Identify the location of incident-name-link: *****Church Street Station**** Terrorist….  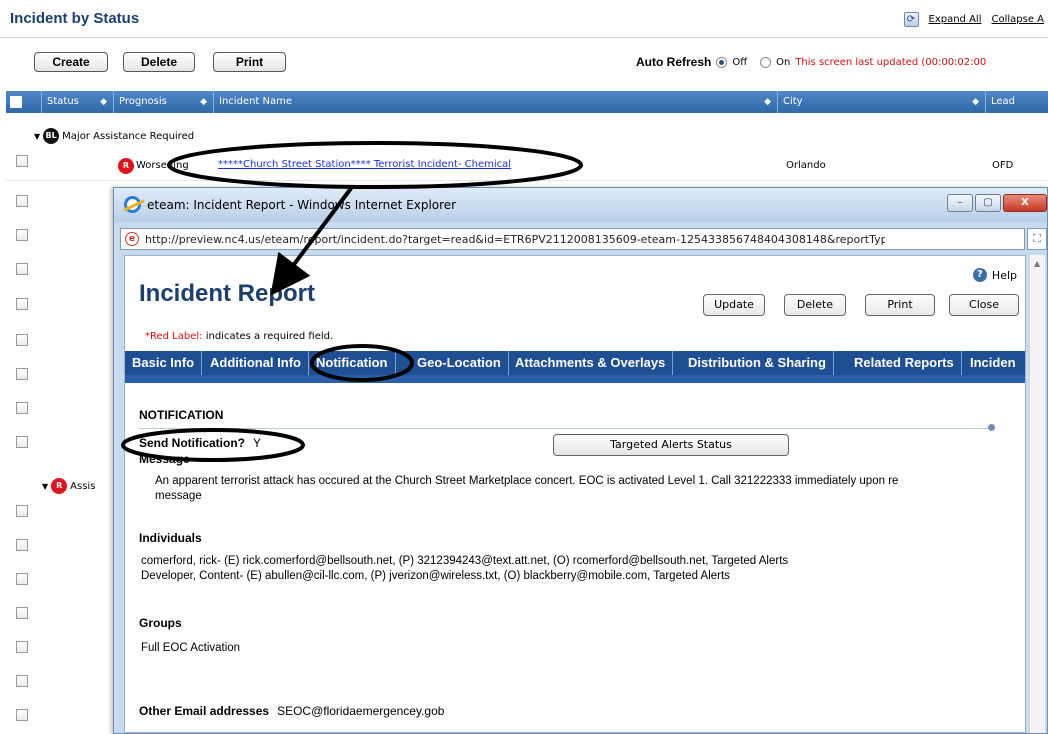
(364, 164).